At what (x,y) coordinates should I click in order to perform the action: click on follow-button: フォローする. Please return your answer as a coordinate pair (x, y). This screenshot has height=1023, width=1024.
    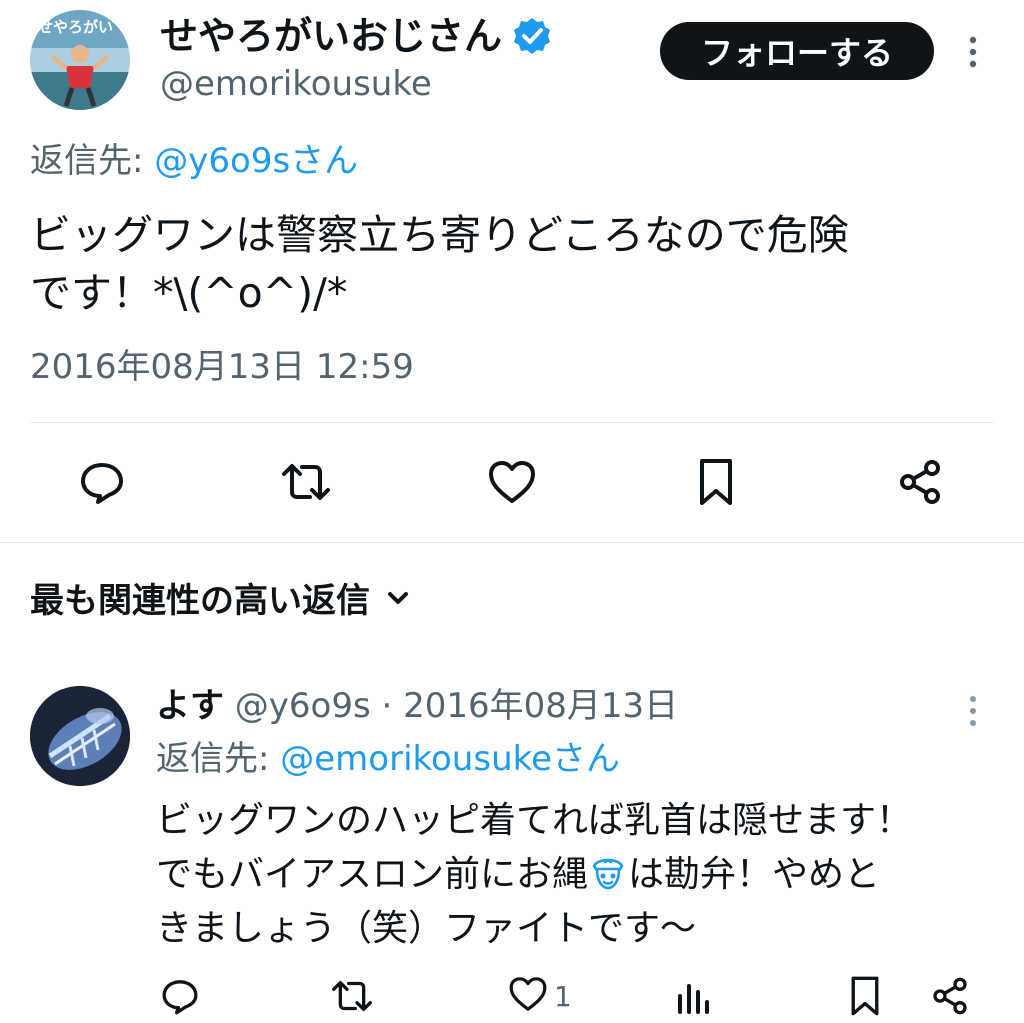
    Looking at the image, I should click on (797, 51).